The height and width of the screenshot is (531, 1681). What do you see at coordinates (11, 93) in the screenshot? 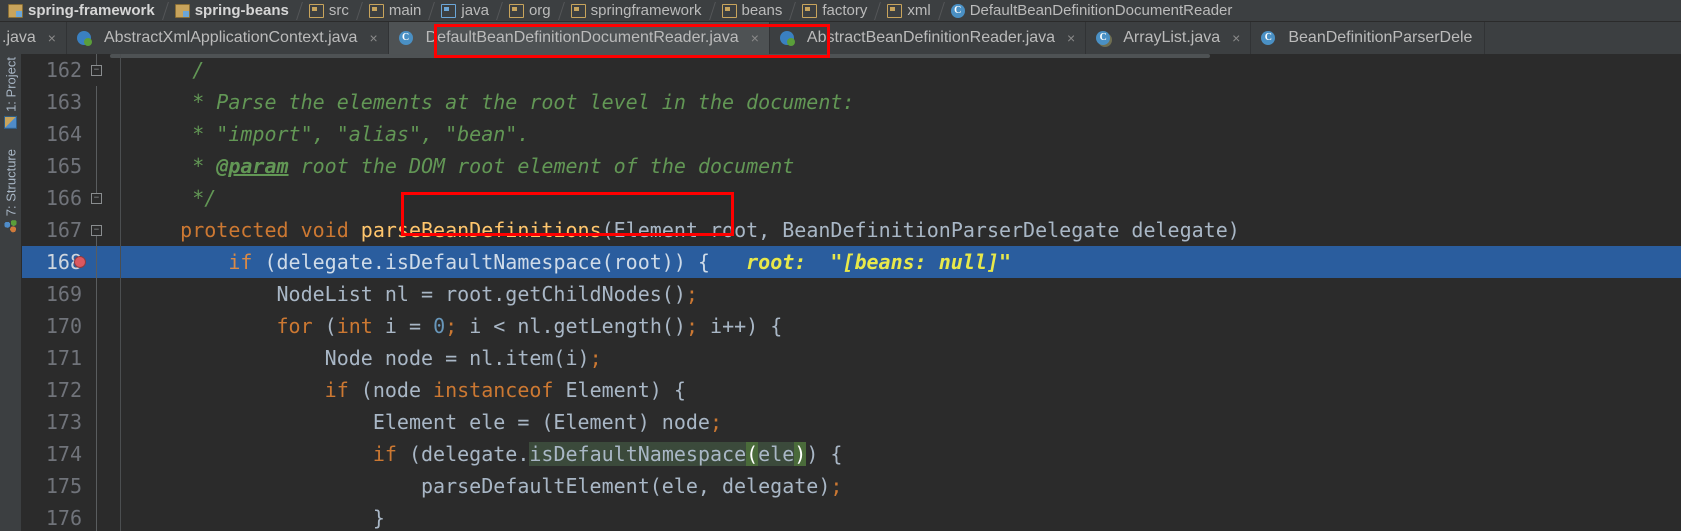
I see `tool-window-button-project: 1: Project` at bounding box center [11, 93].